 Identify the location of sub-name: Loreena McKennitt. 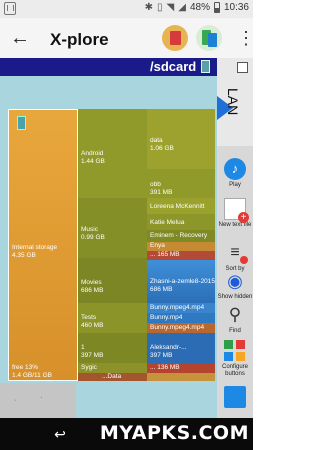
(177, 206).